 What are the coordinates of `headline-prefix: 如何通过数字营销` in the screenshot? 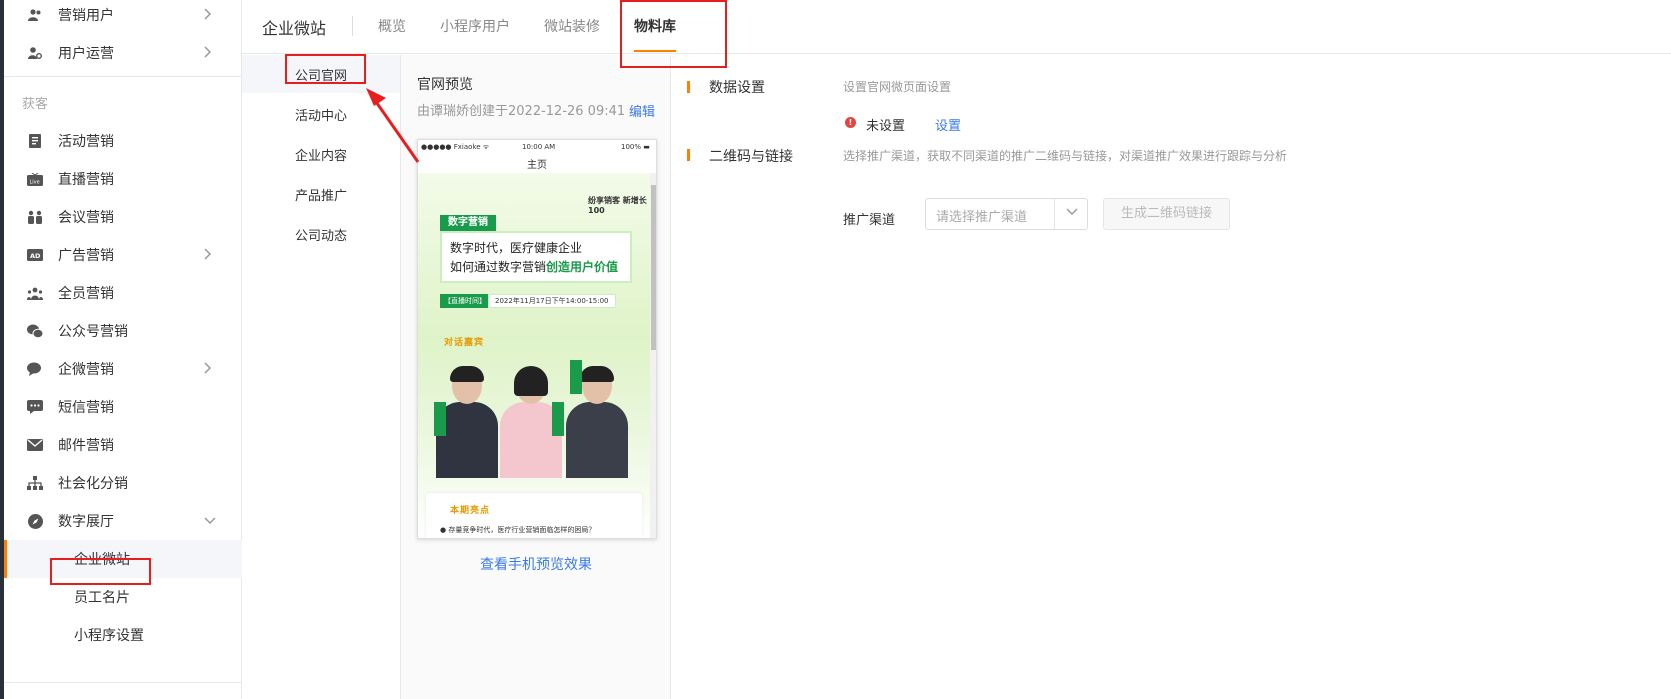 It's located at (498, 267).